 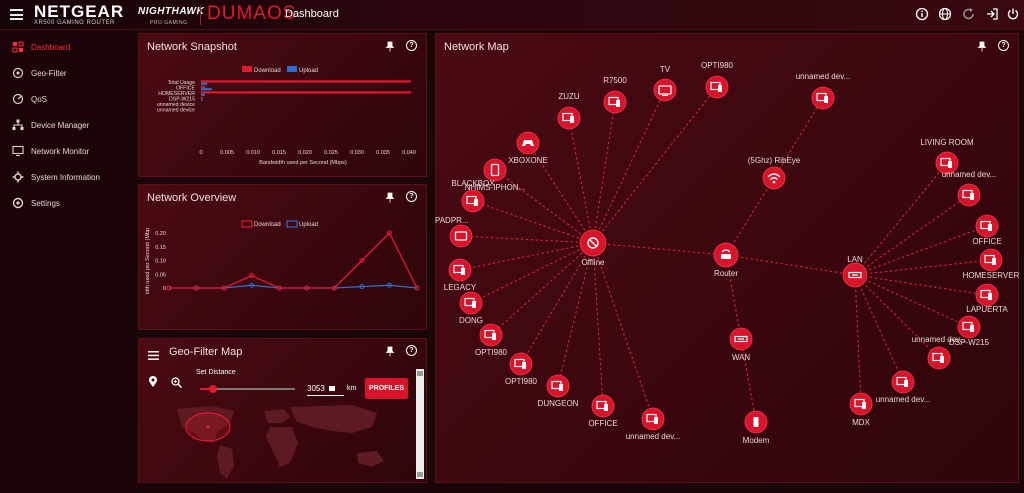 What do you see at coordinates (290, 443) in the screenshot?
I see `world-map` at bounding box center [290, 443].